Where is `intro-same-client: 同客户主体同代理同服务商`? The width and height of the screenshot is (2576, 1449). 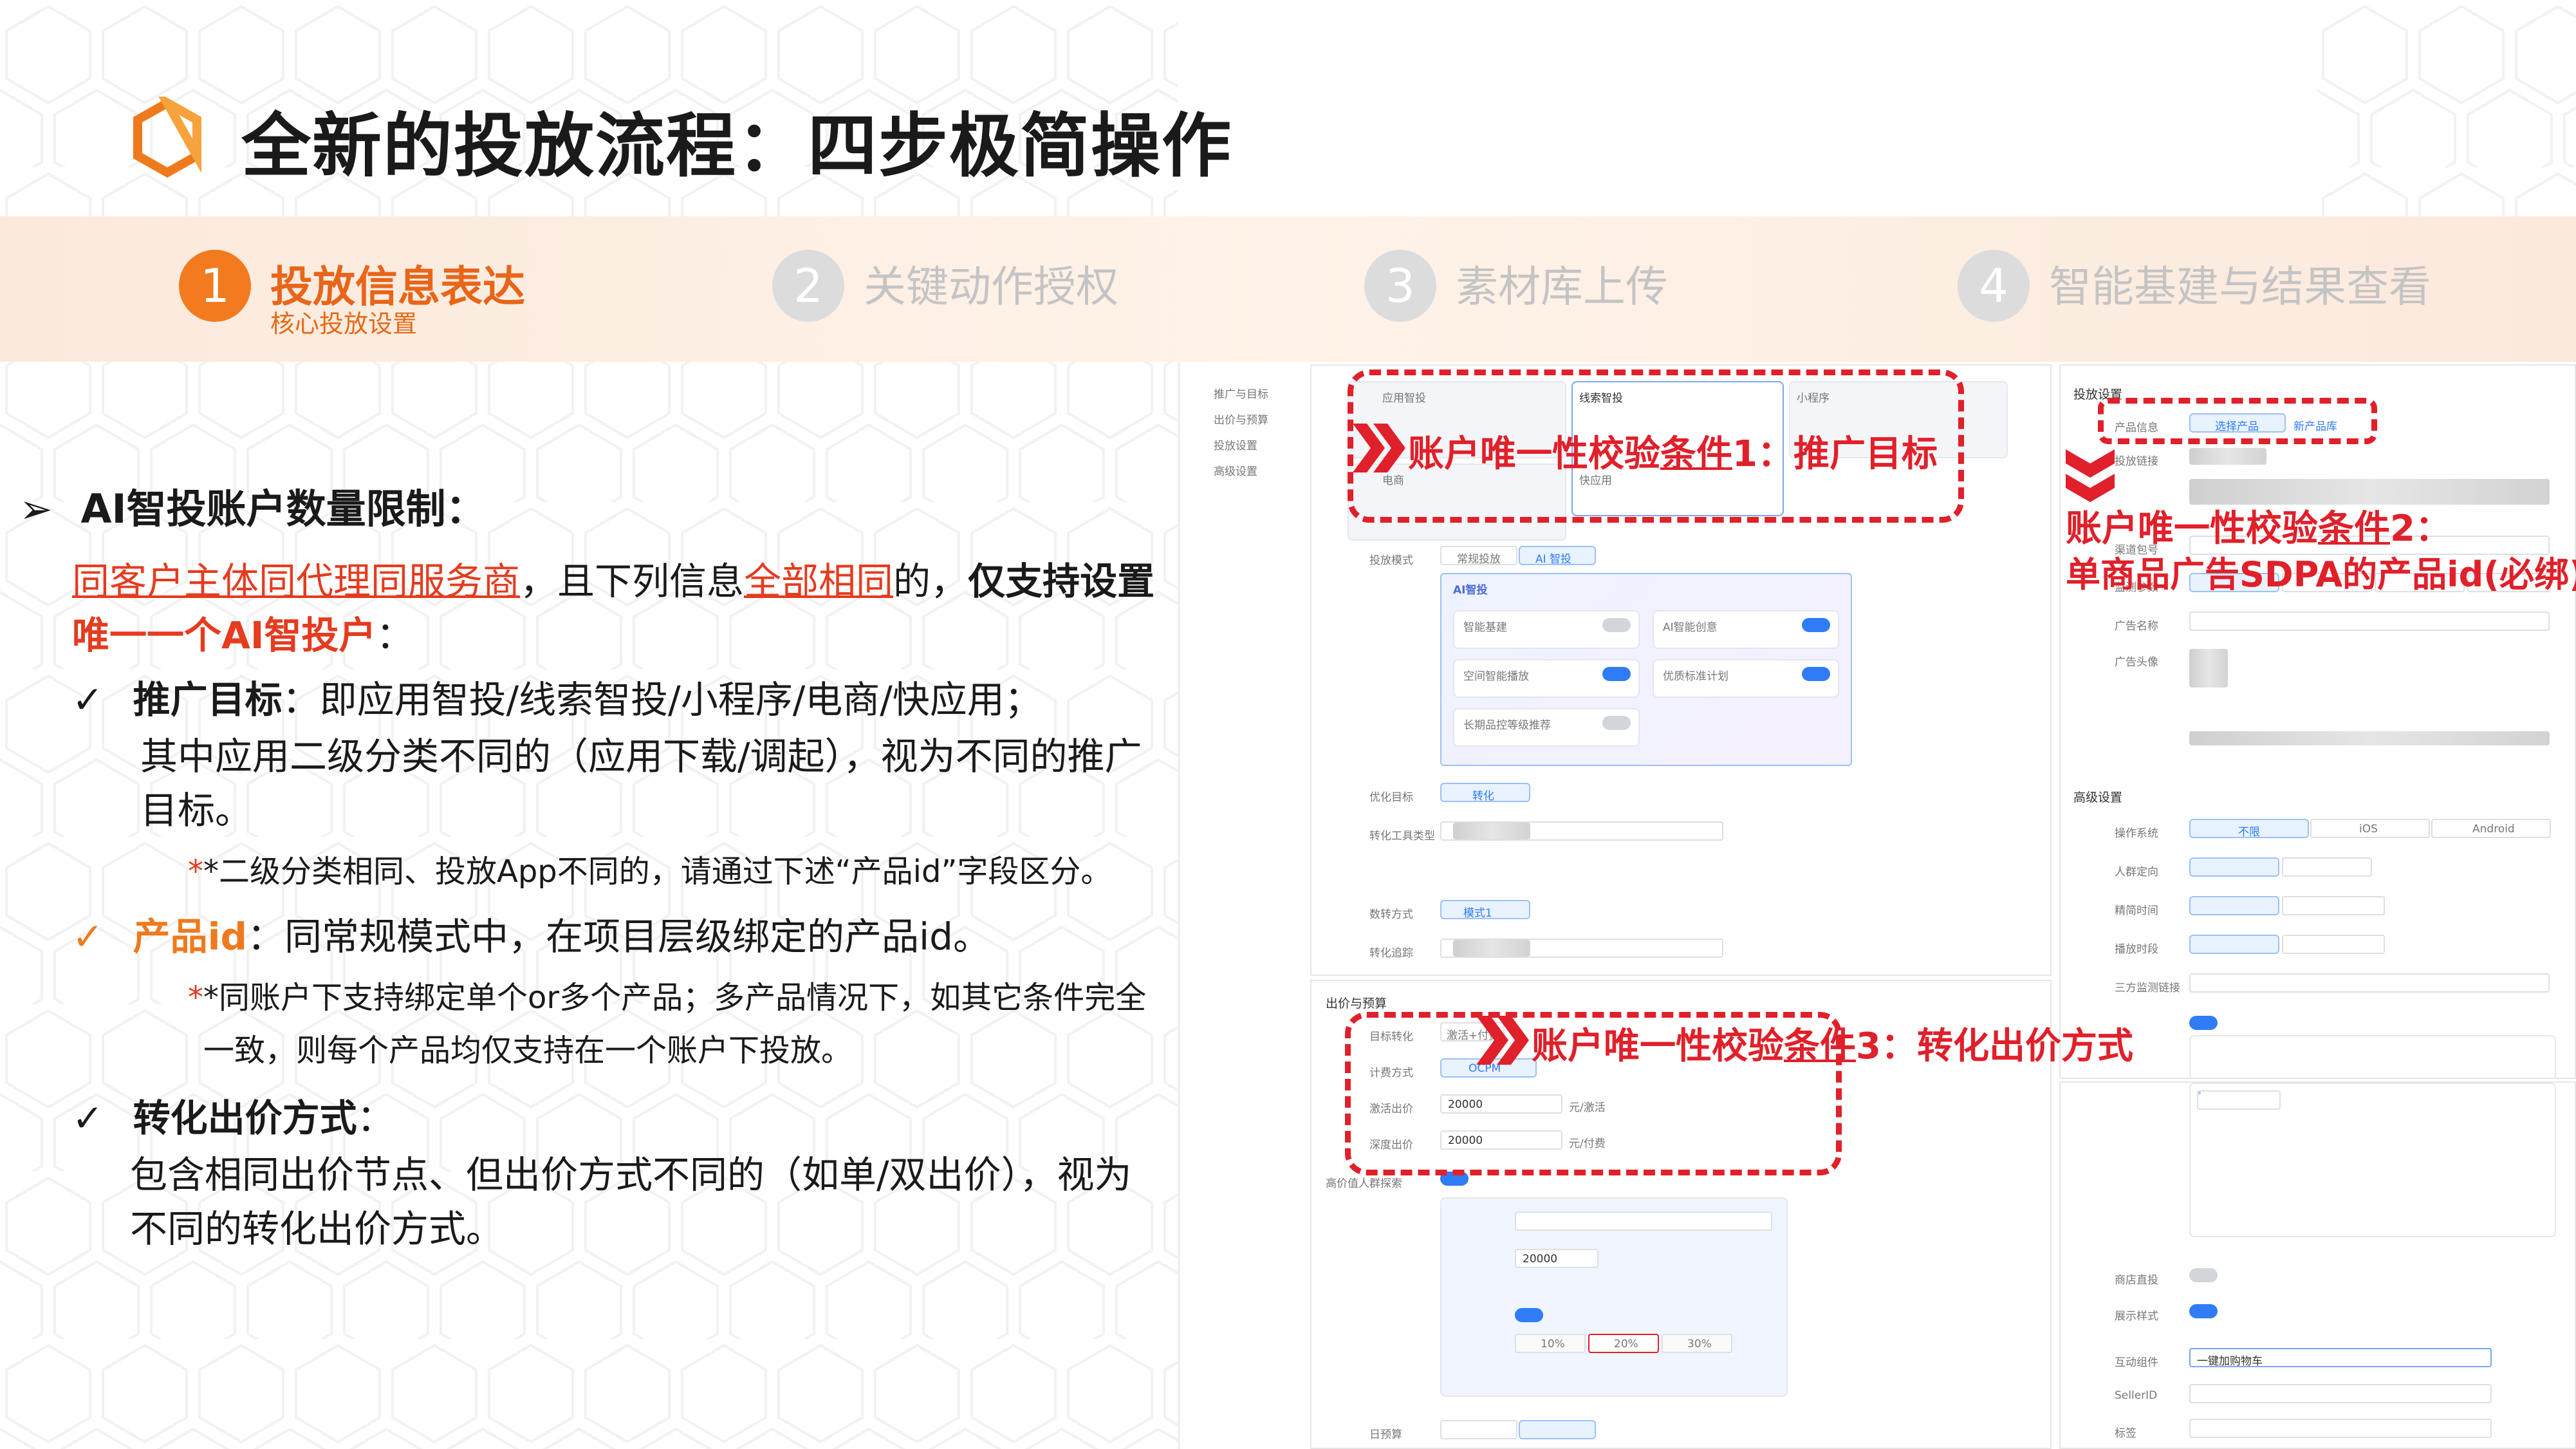 intro-same-client: 同客户主体同代理同服务商 is located at coordinates (296, 581).